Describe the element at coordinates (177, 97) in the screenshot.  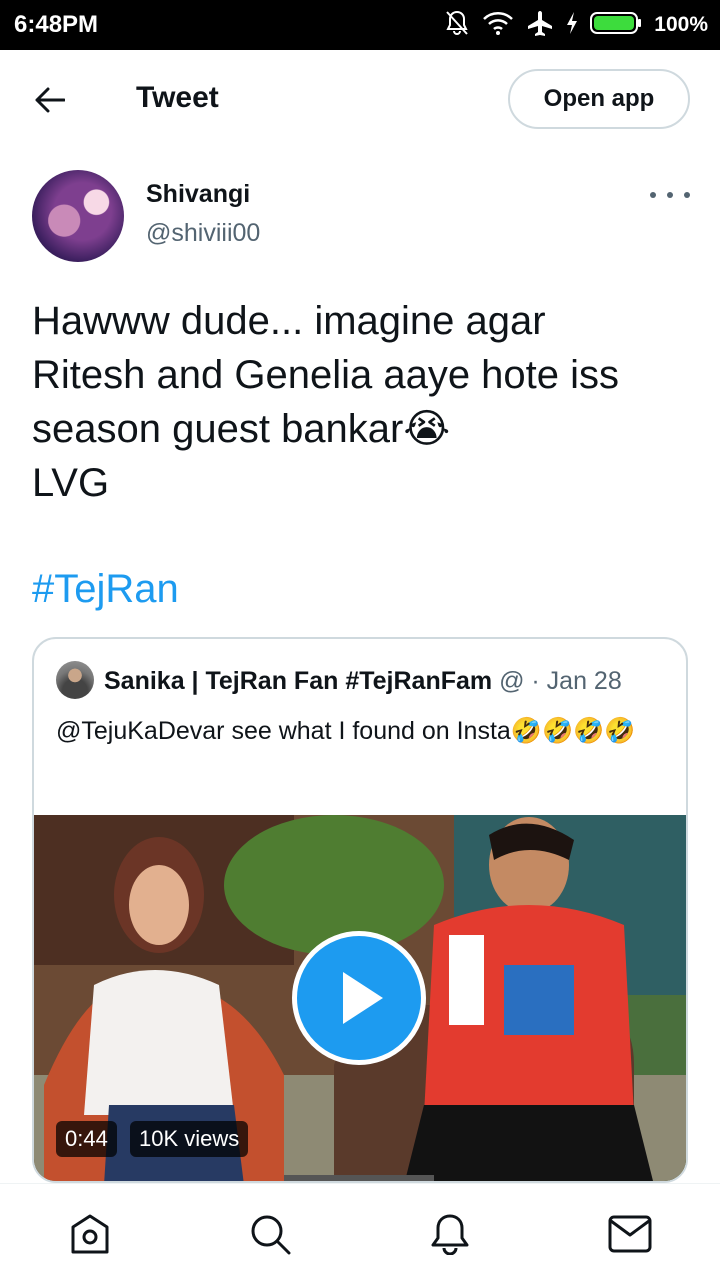
I see `page-title: Tweet` at that location.